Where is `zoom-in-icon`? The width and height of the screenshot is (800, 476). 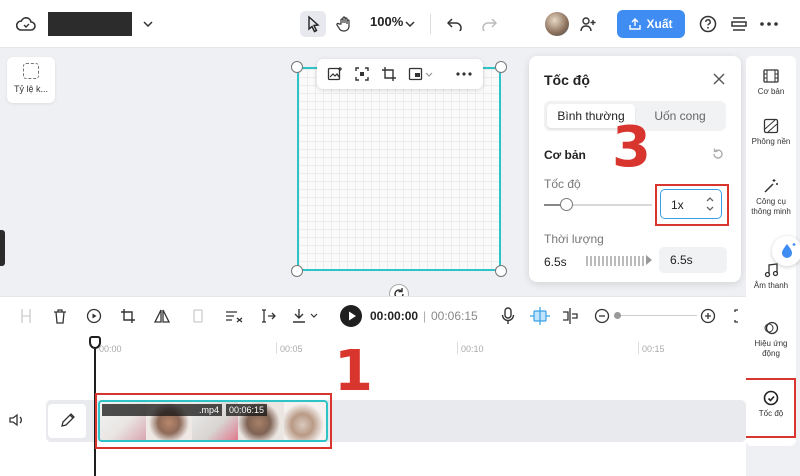
zoom-in-icon is located at coordinates (708, 316).